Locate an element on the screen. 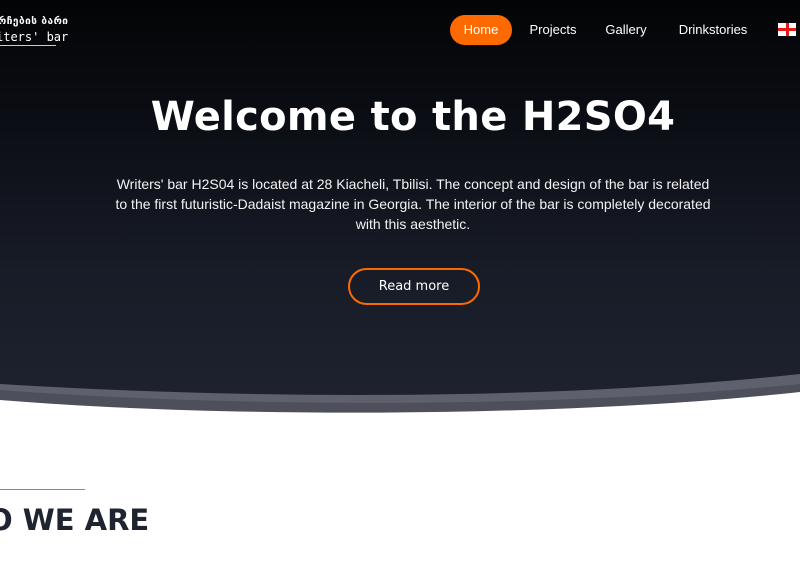  read-more-button: Read more is located at coordinates (414, 286).